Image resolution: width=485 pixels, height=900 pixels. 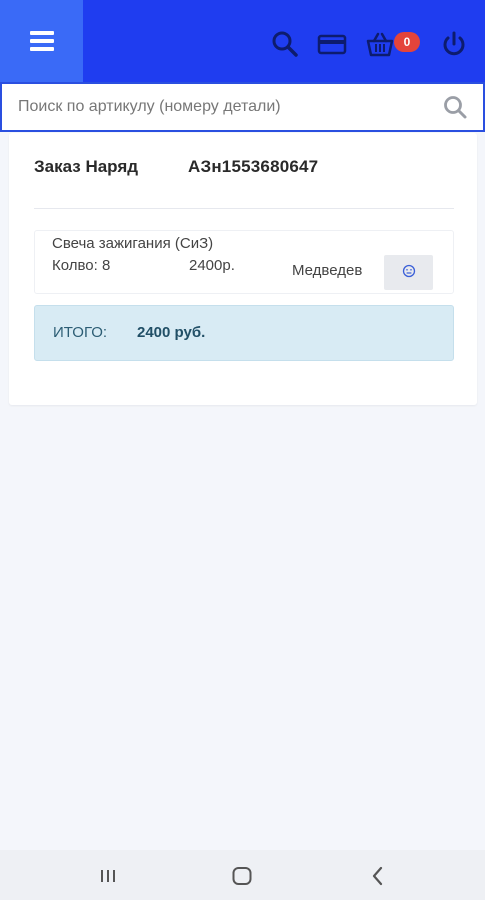 What do you see at coordinates (108, 876) in the screenshot?
I see `recent-apps-icon` at bounding box center [108, 876].